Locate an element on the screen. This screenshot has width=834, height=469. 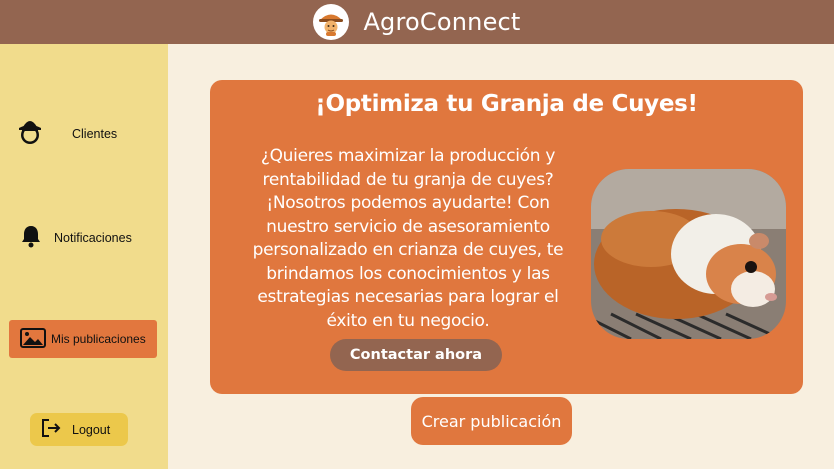
promo-line: brindamos los conocimientos y las is located at coordinates (408, 273).